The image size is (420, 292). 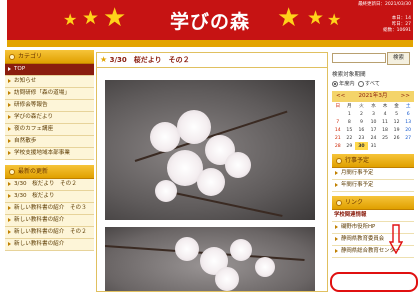 What do you see at coordinates (49, 106) in the screenshot?
I see `sidebar-item-reports: 研修会等報告` at bounding box center [49, 106].